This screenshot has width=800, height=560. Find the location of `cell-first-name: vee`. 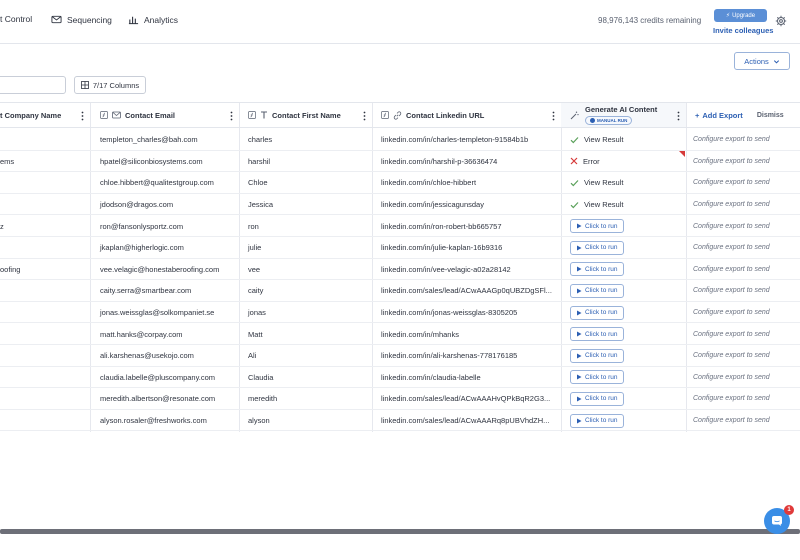

cell-first-name: vee is located at coordinates (305, 270).